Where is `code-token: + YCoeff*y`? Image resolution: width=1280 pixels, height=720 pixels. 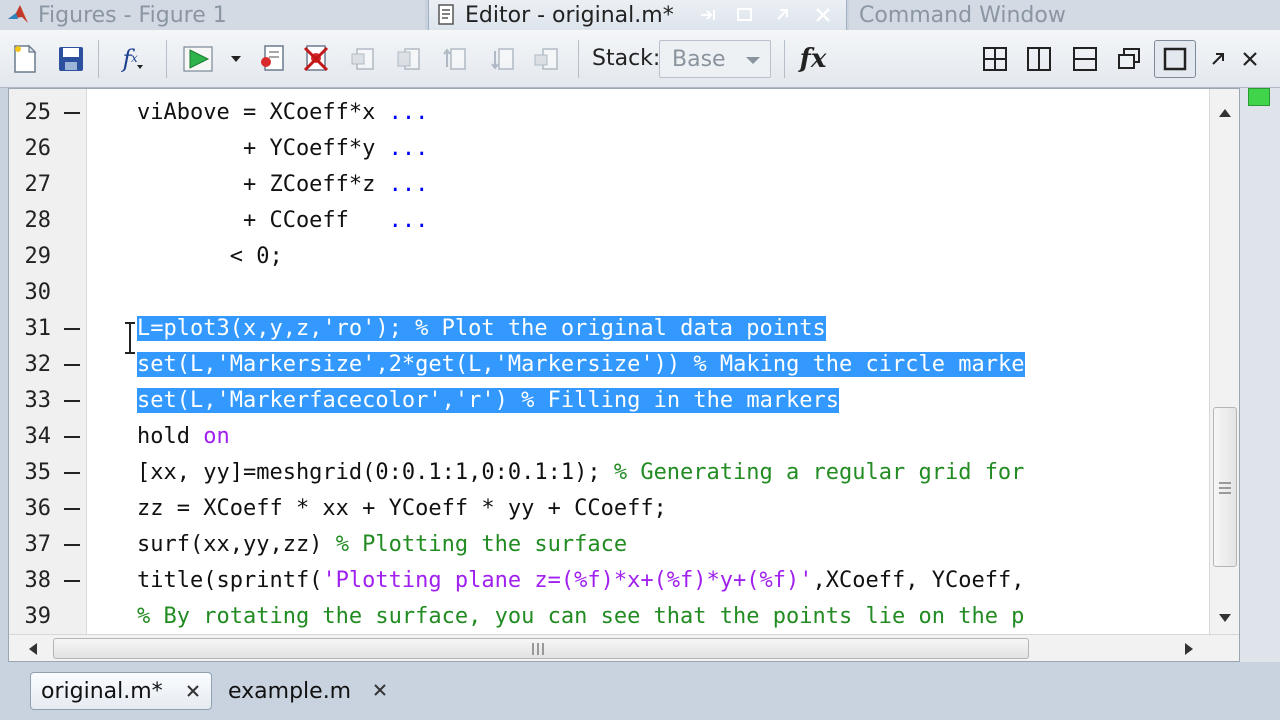
code-token: + YCoeff*y is located at coordinates (263, 148).